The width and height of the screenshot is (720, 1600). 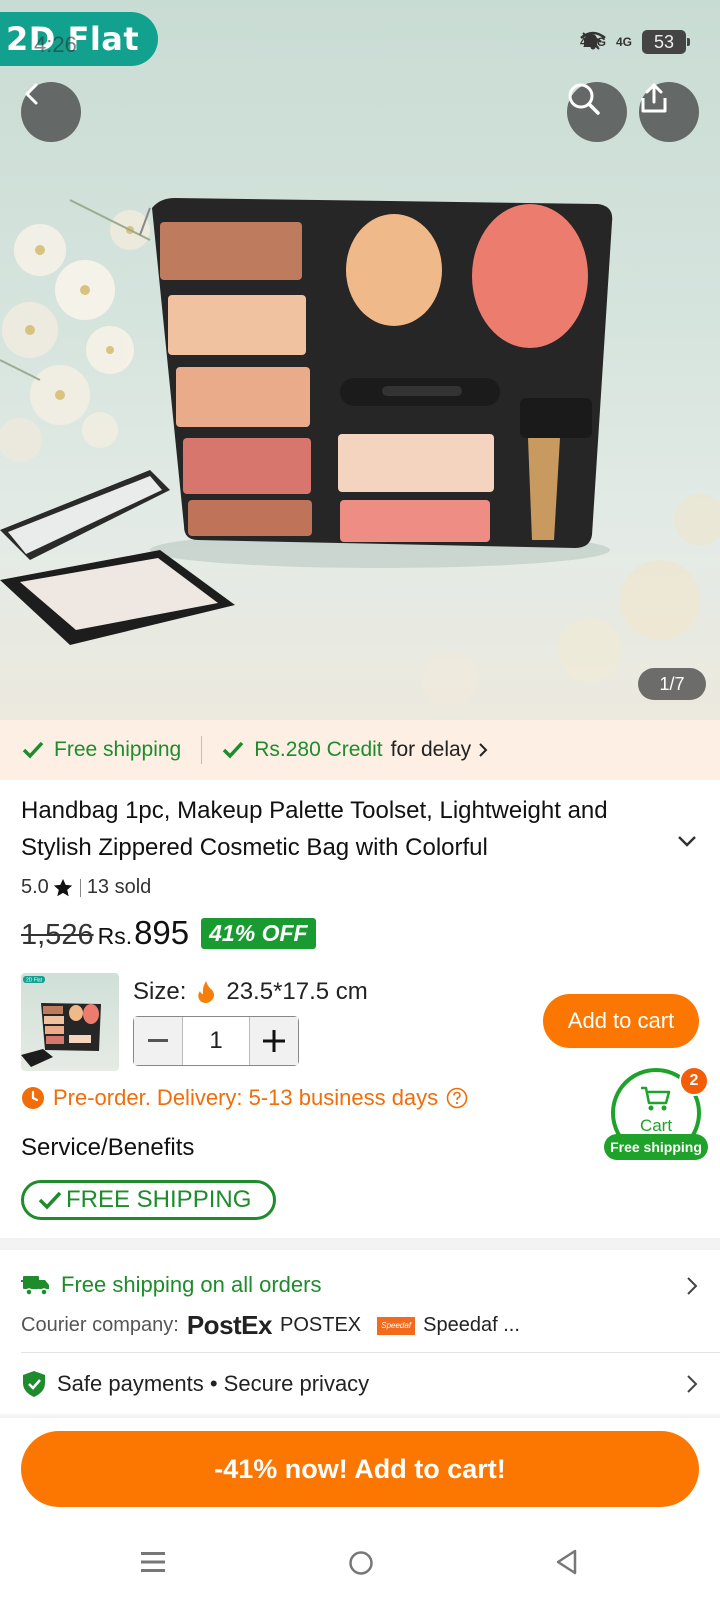 I want to click on cart-icon, so click(x=656, y=1098).